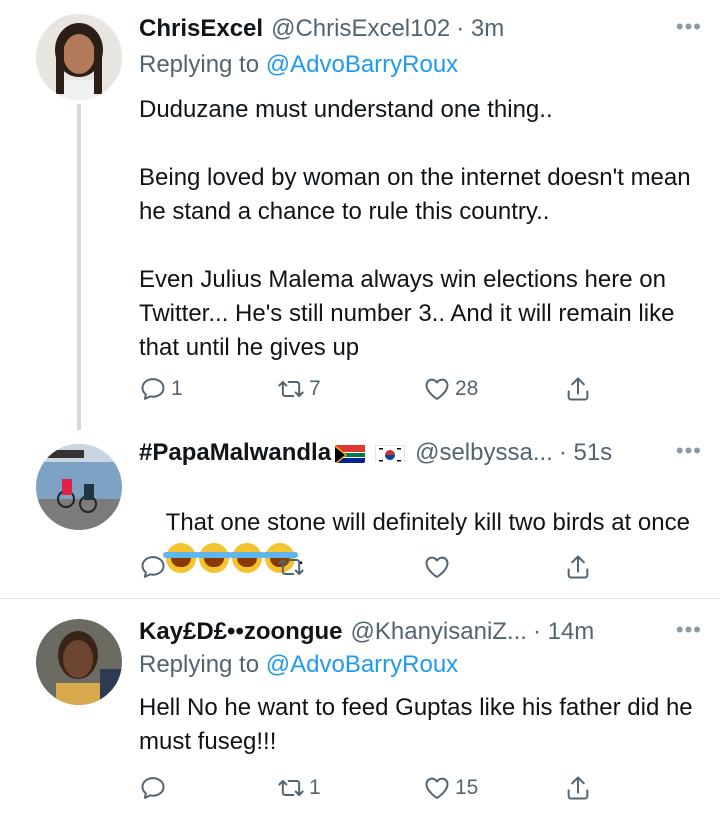 This screenshot has height=813, width=720. I want to click on tweet-actions: 1 15, so click(364, 788).